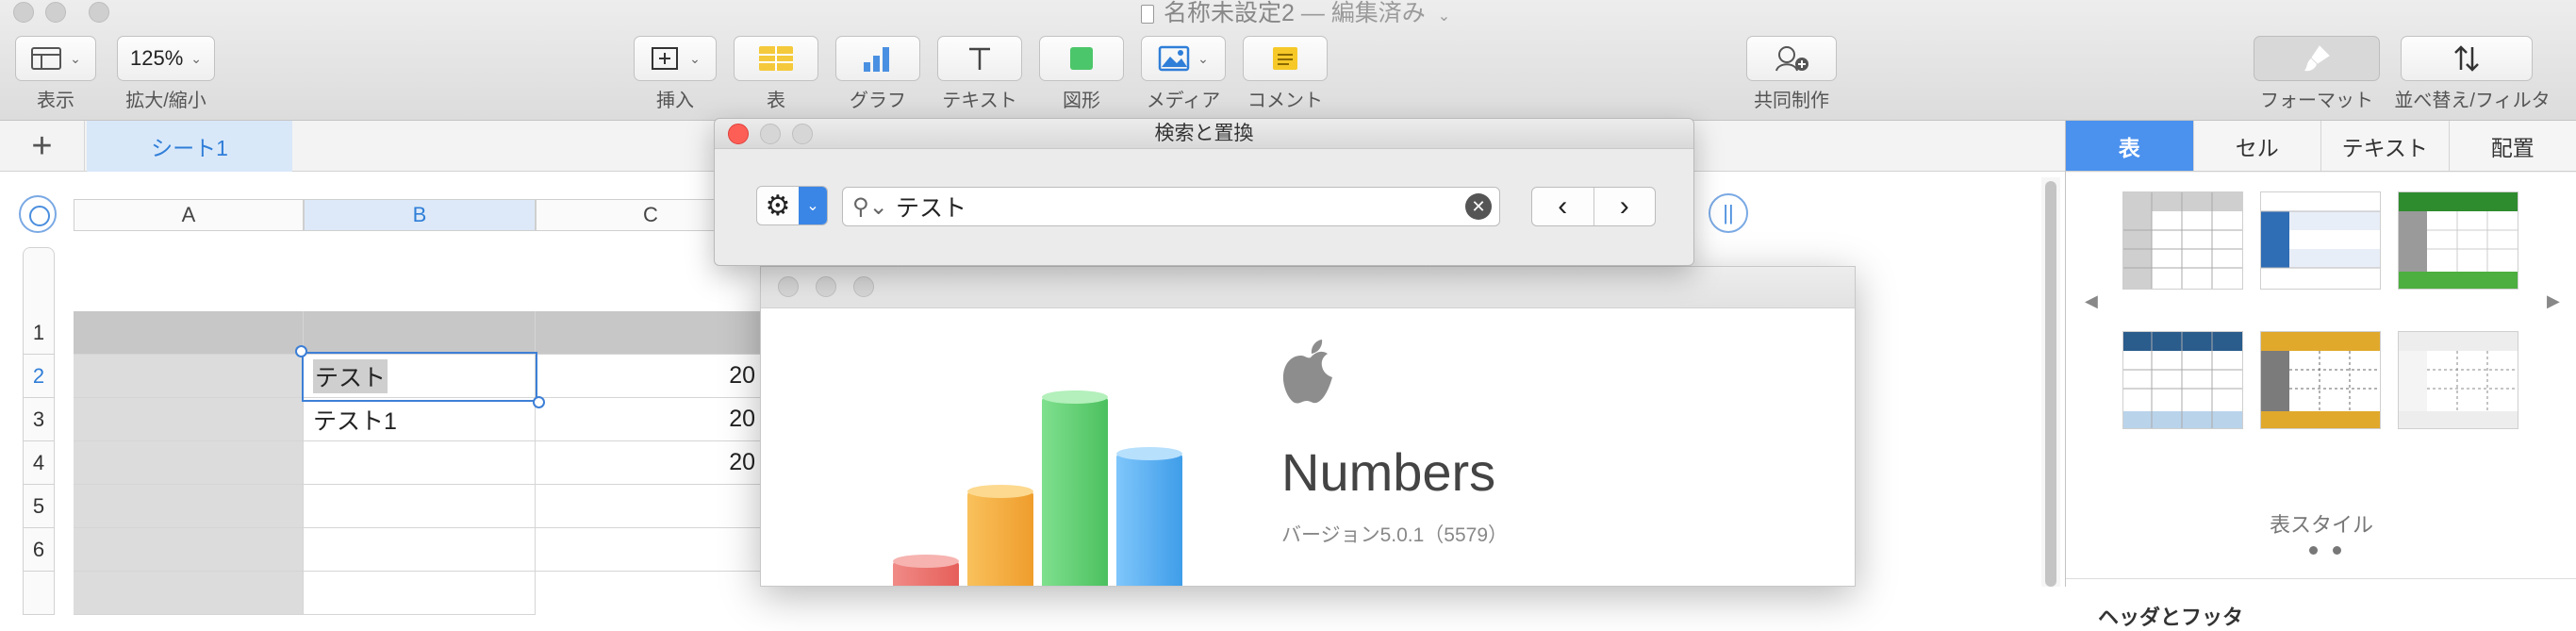 This screenshot has width=2576, height=631. What do you see at coordinates (2513, 146) in the screenshot?
I see `tab-arrange: 配置` at bounding box center [2513, 146].